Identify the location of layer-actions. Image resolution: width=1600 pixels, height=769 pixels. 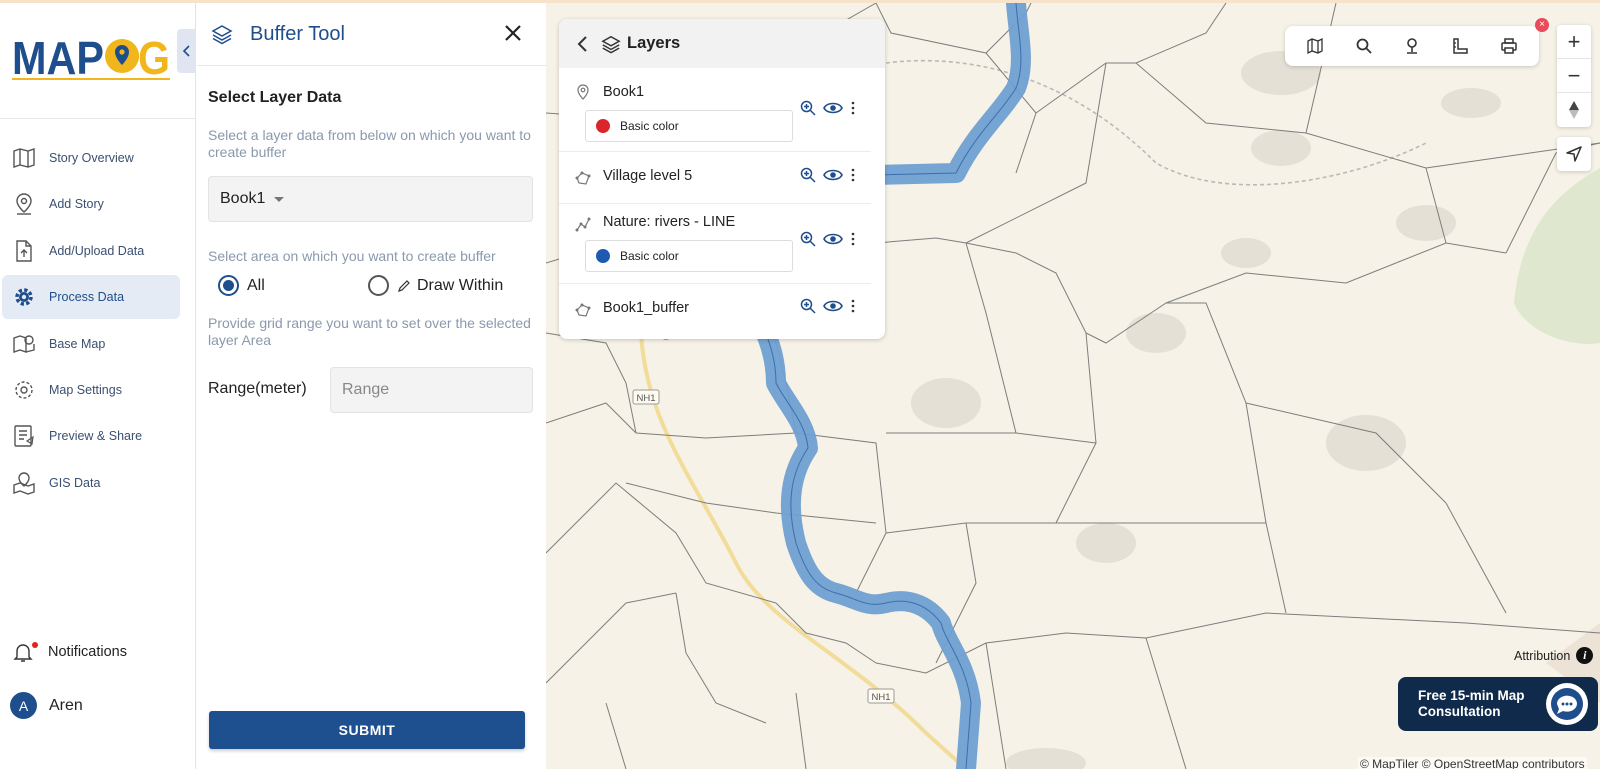
(831, 306).